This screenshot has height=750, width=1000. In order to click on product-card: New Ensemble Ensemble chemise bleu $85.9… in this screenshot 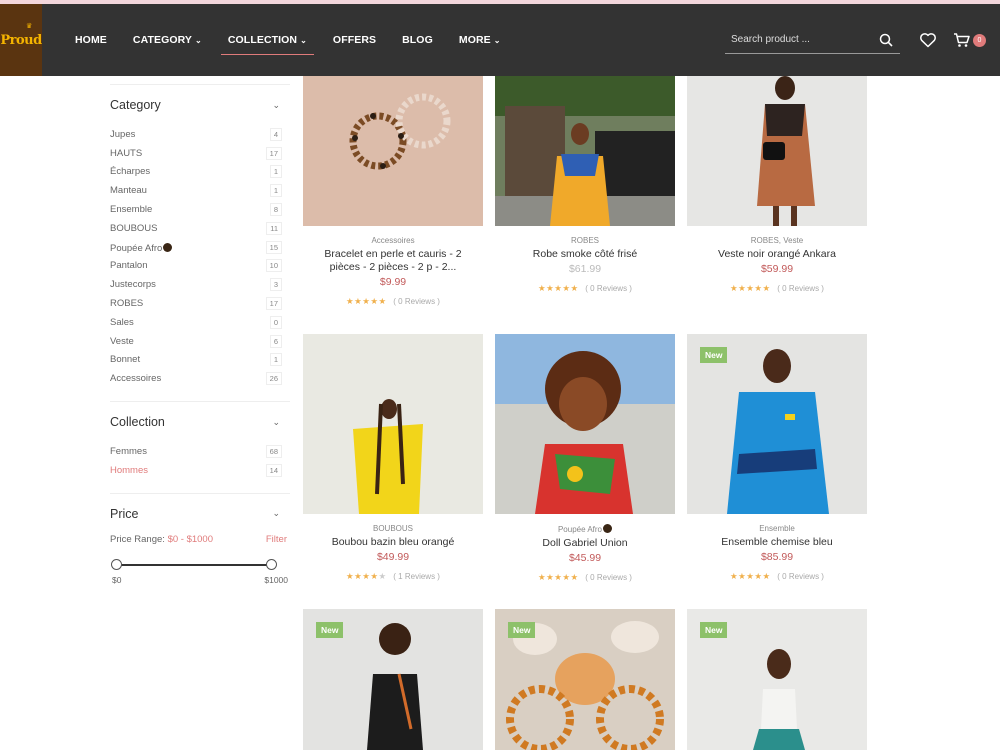, I will do `click(777, 458)`.